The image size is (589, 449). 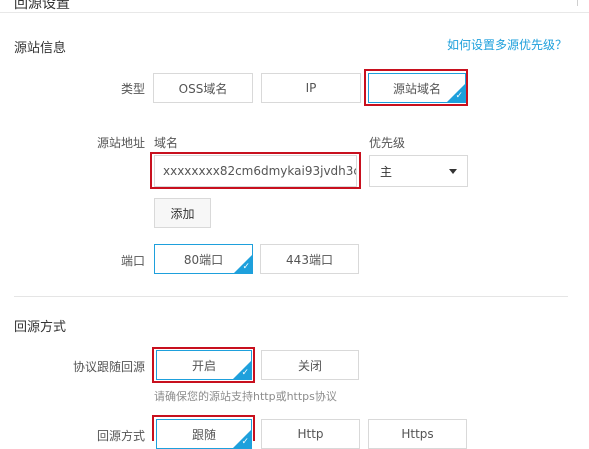 I want to click on help-link-priority: 如何设置多源优先级？, so click(x=507, y=44).